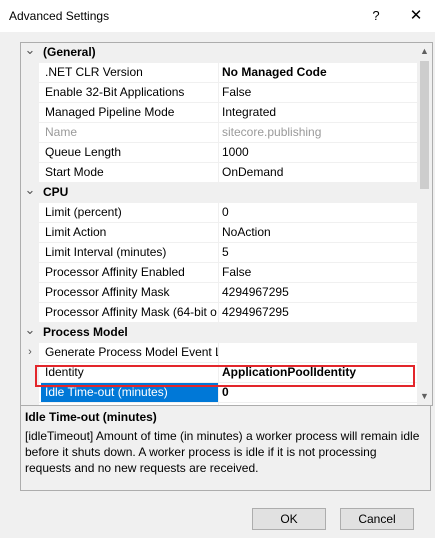 The height and width of the screenshot is (538, 435). What do you see at coordinates (115, 272) in the screenshot?
I see `property-name: Processor Affinity Enabled` at bounding box center [115, 272].